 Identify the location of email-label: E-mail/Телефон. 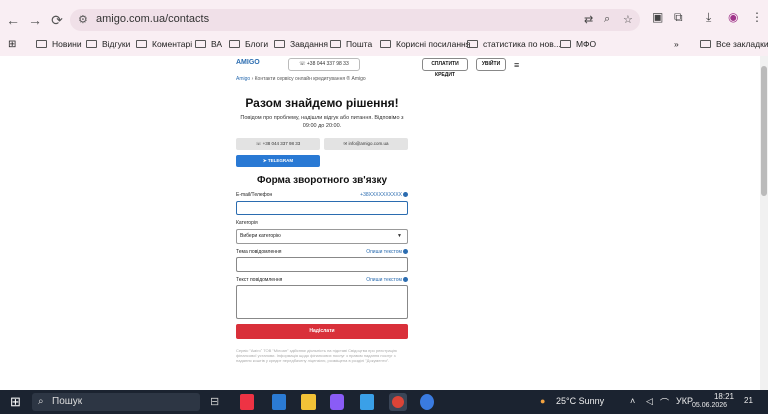
(254, 195).